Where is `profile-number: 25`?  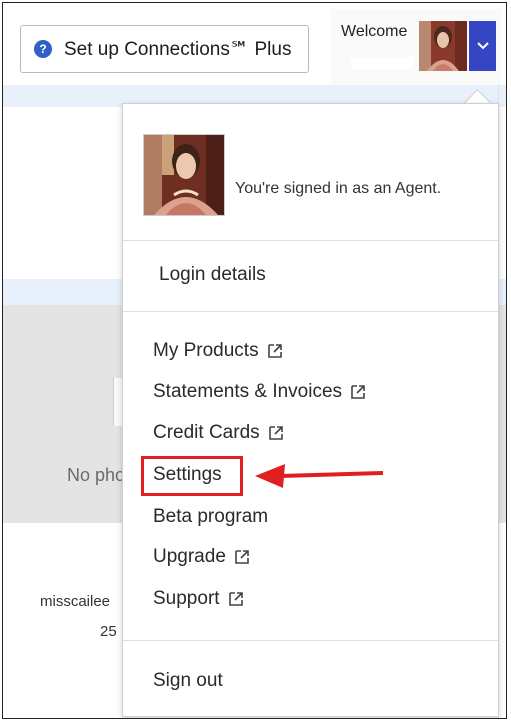 profile-number: 25 is located at coordinates (108, 631).